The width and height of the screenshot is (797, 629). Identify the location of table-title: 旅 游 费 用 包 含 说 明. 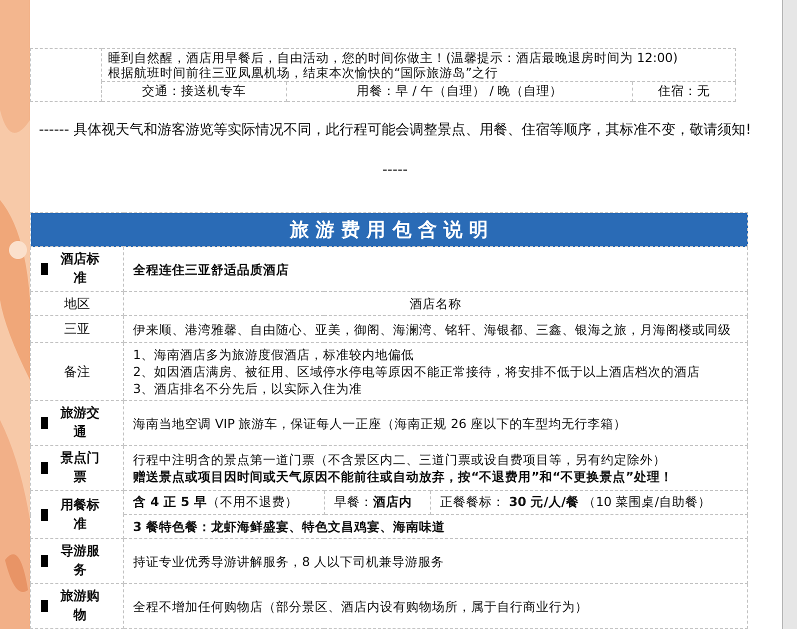
(389, 229).